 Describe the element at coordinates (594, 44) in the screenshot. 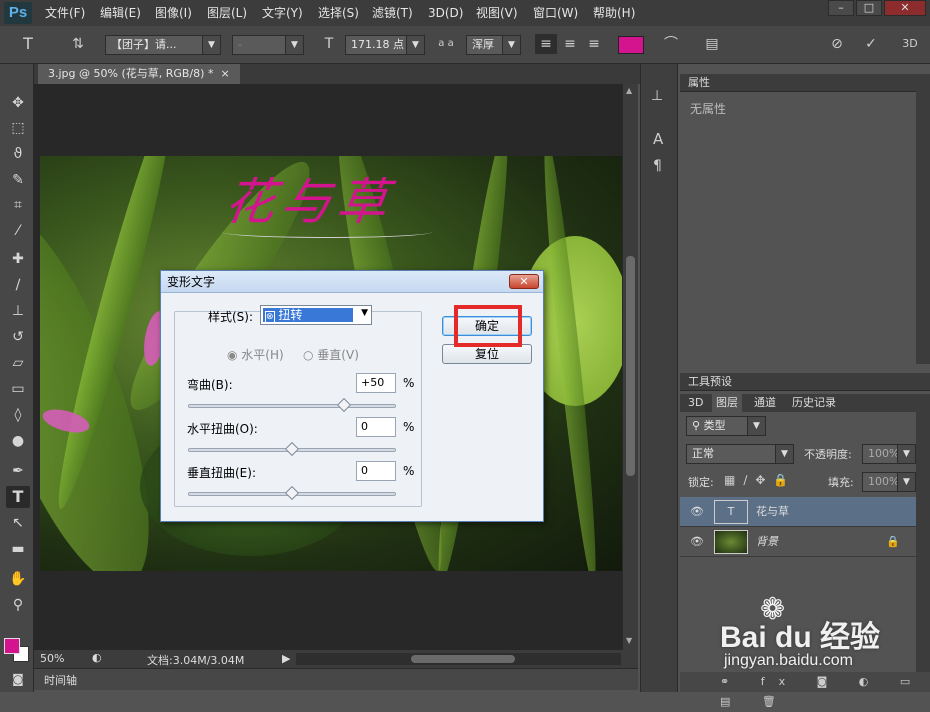

I see `align-right-icon: ≡` at that location.